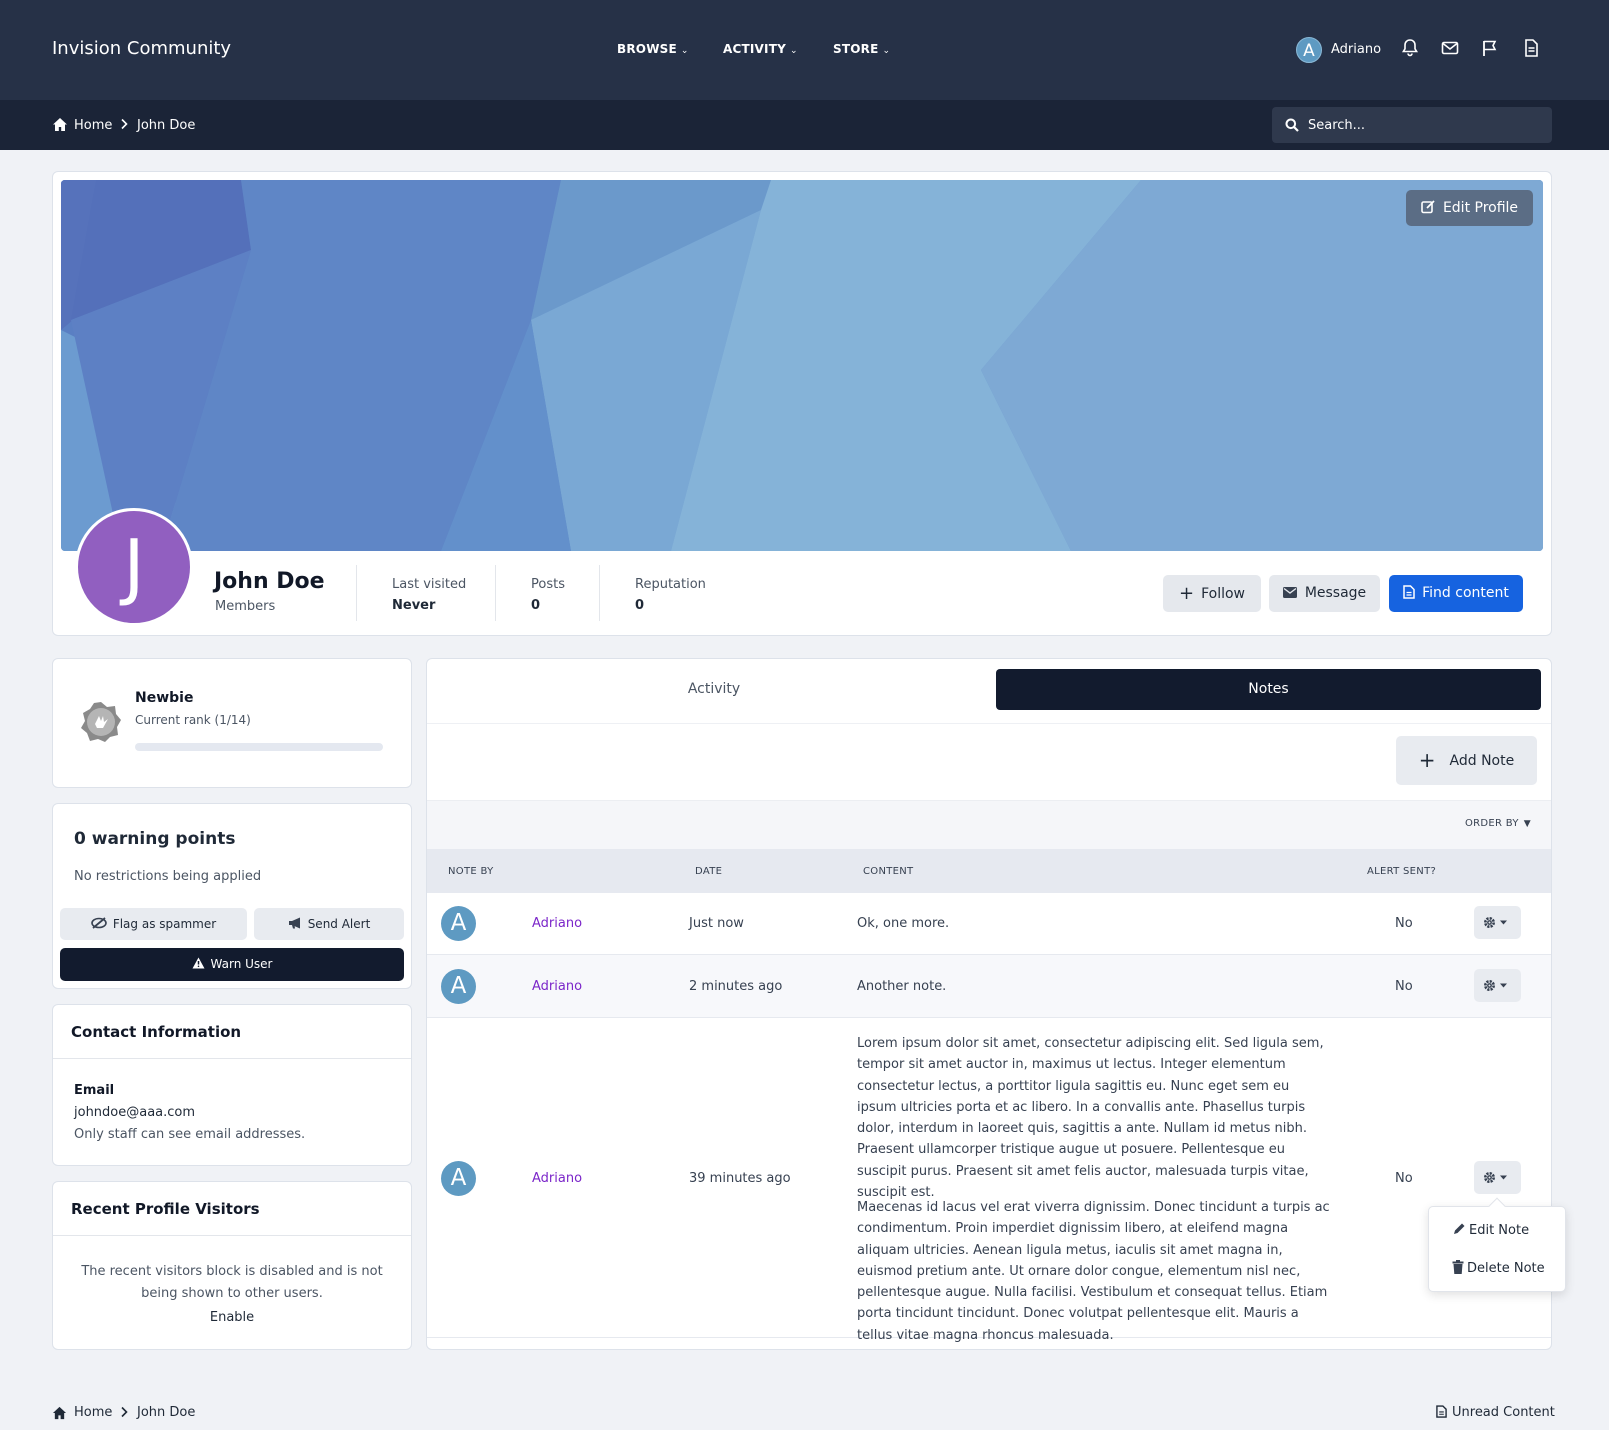 This screenshot has width=1609, height=1430. What do you see at coordinates (471, 871) in the screenshot?
I see `column-note-by: NOTE BY` at bounding box center [471, 871].